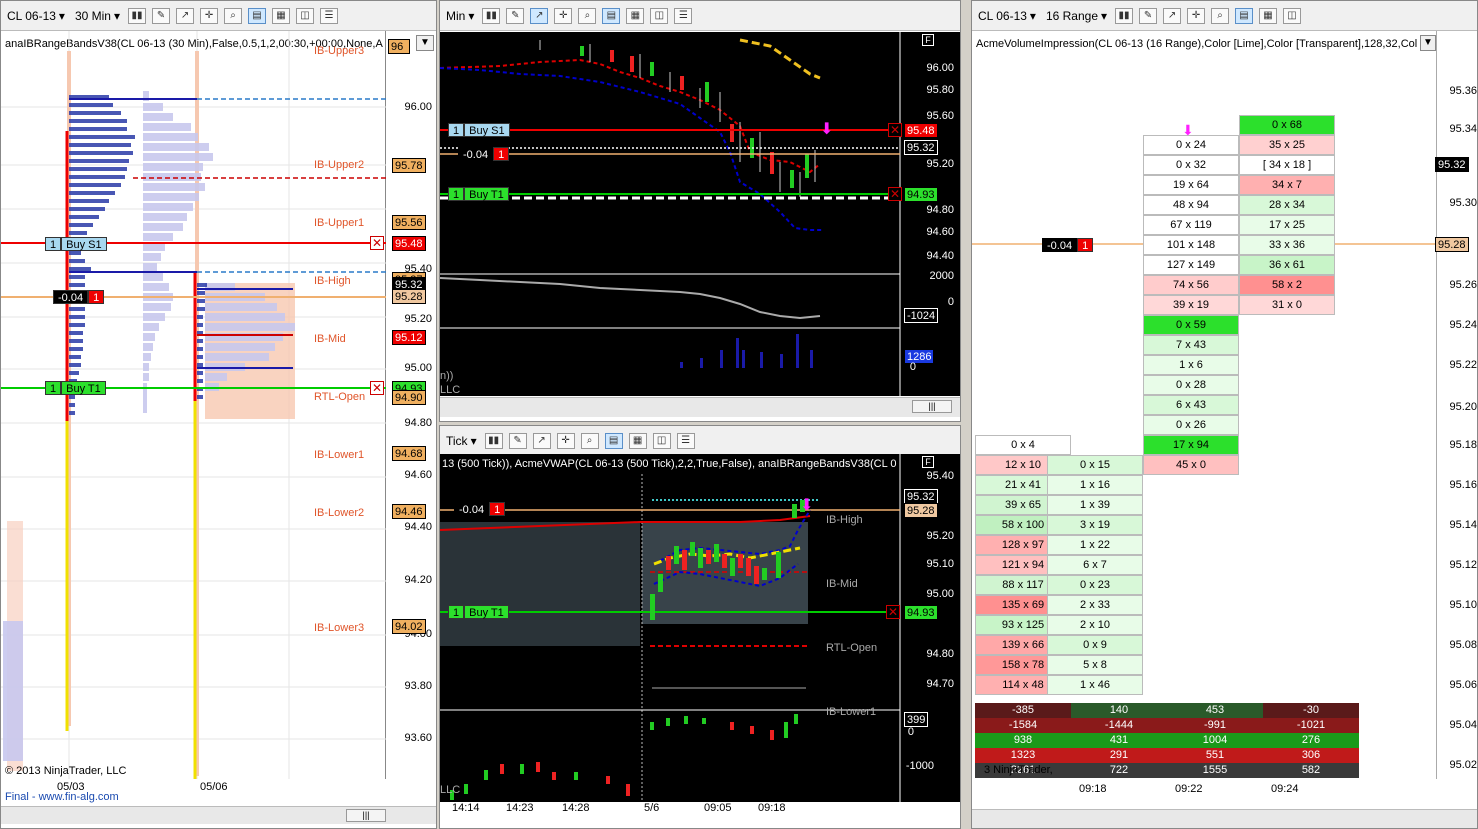 This screenshot has width=1478, height=829. I want to click on volume-cell: 5 x 8, so click(1095, 665).